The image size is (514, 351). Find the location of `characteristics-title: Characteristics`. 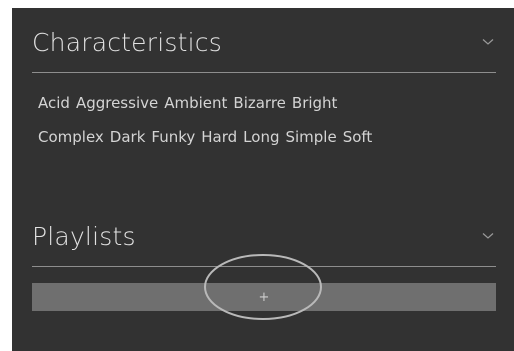

characteristics-title: Characteristics is located at coordinates (127, 42).